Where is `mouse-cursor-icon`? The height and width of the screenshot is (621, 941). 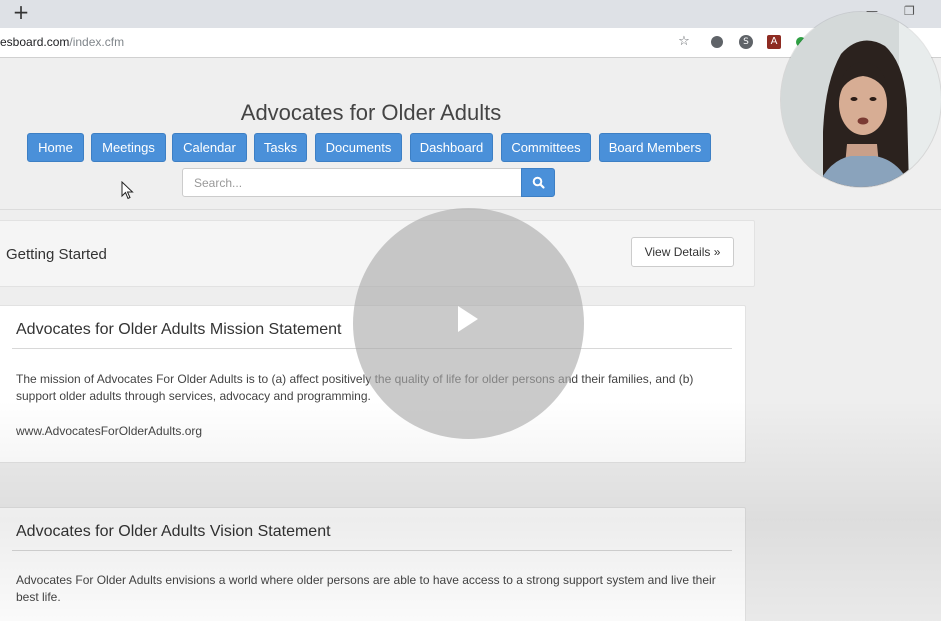
mouse-cursor-icon is located at coordinates (127, 190).